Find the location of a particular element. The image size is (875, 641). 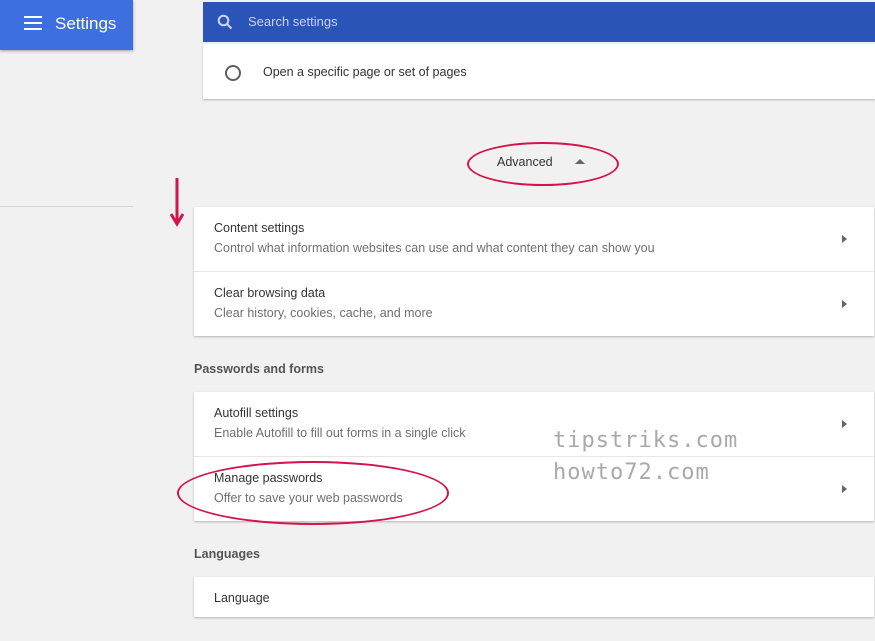

watermark-line: howto72.com is located at coordinates (631, 472).